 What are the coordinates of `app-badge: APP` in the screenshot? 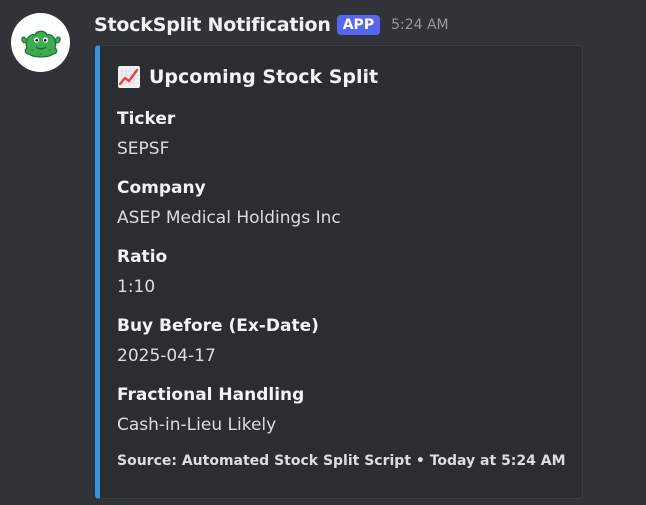 It's located at (358, 25).